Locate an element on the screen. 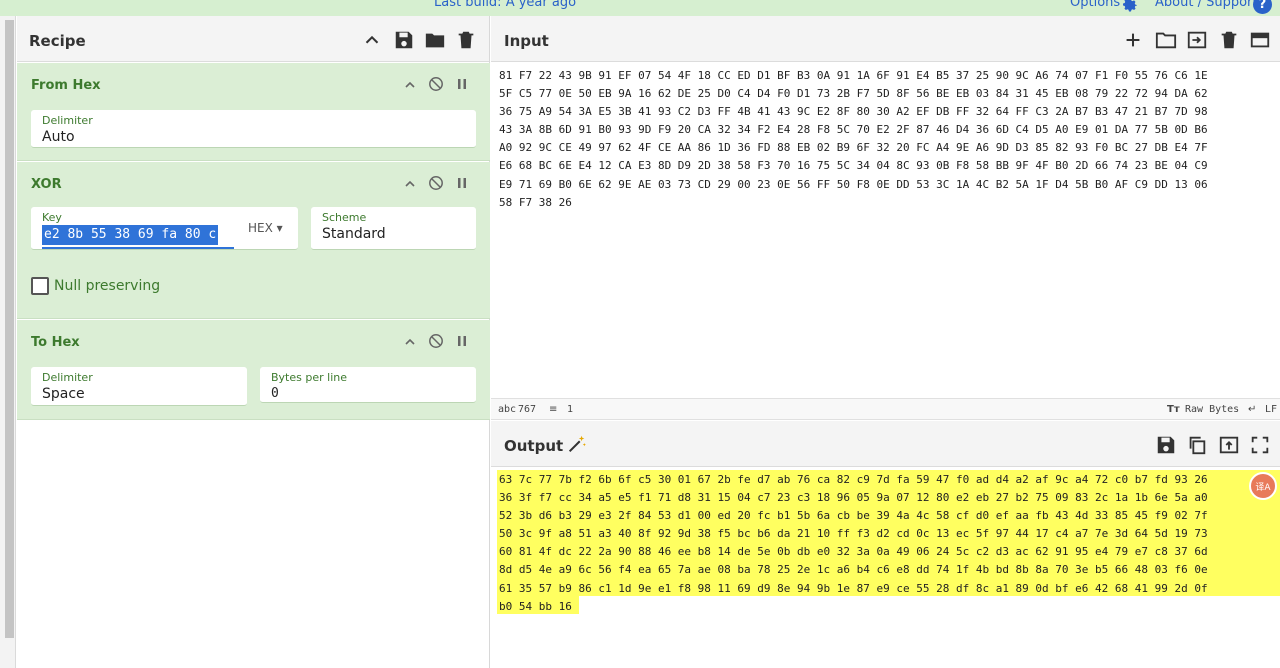 Image resolution: width=1280 pixels, height=668 pixels. key-label: Key is located at coordinates (52, 217).